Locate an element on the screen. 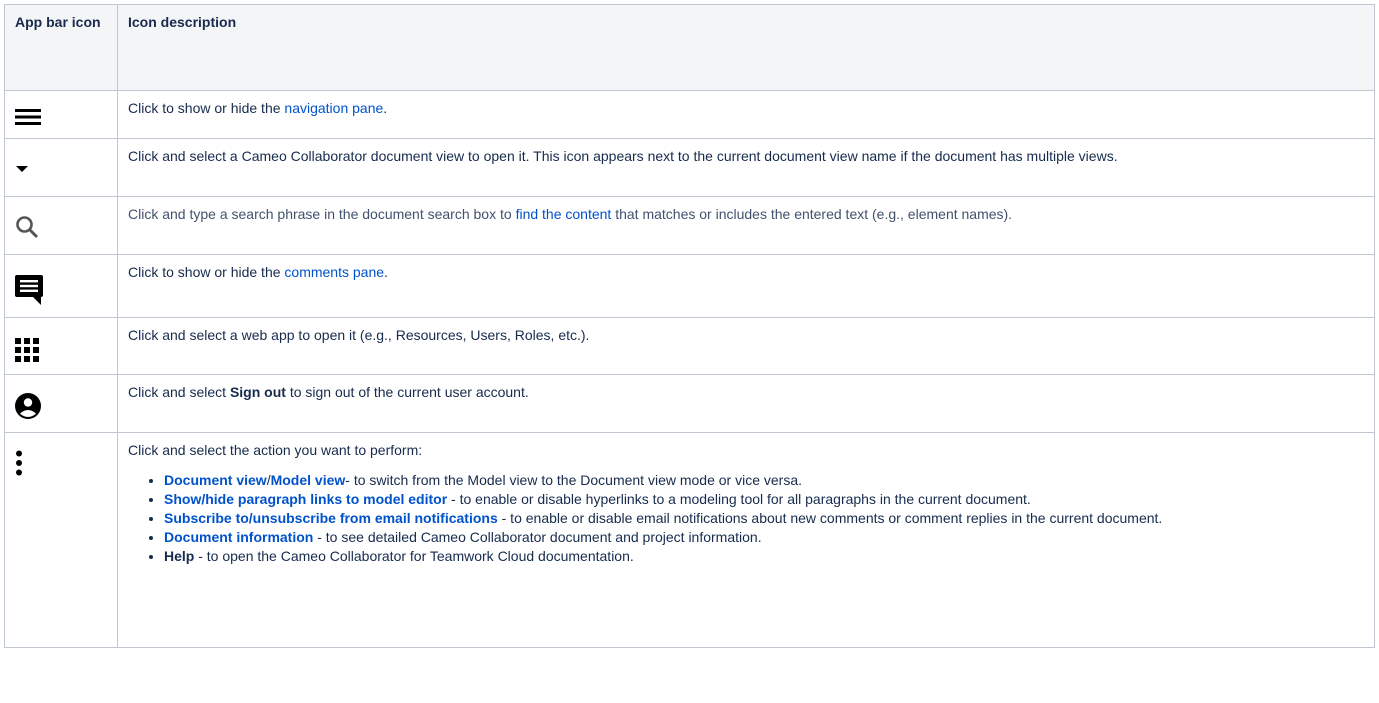 Image resolution: width=1379 pixels, height=703 pixels. search-icon is located at coordinates (27, 229).